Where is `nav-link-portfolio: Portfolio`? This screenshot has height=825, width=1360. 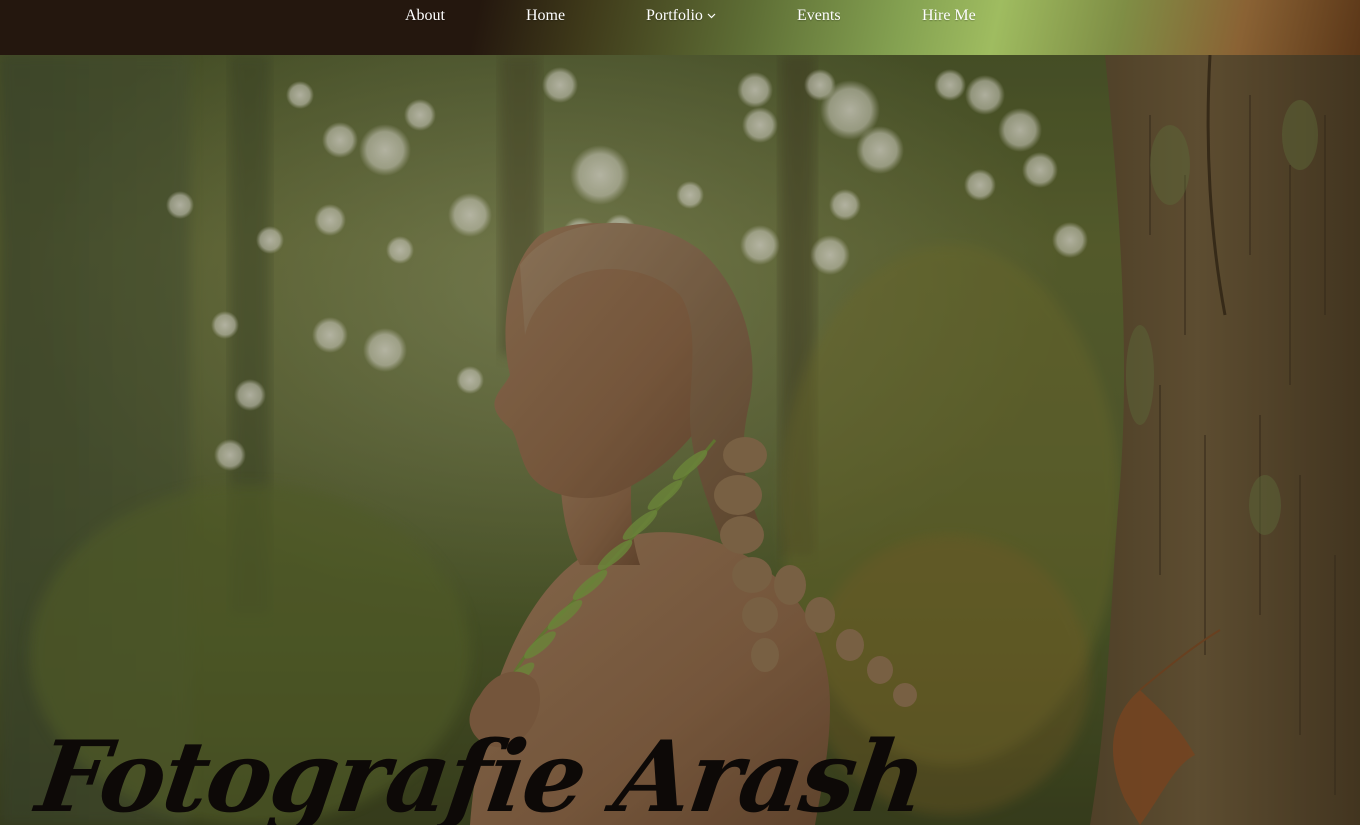
nav-link-portfolio: Portfolio is located at coordinates (681, 16).